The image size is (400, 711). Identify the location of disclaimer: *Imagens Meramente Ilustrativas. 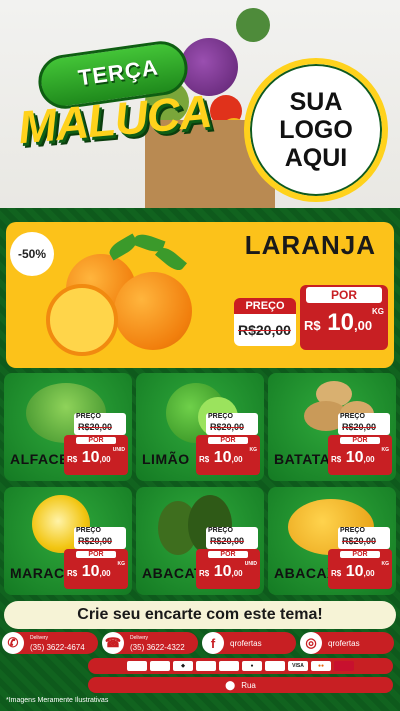
(57, 700).